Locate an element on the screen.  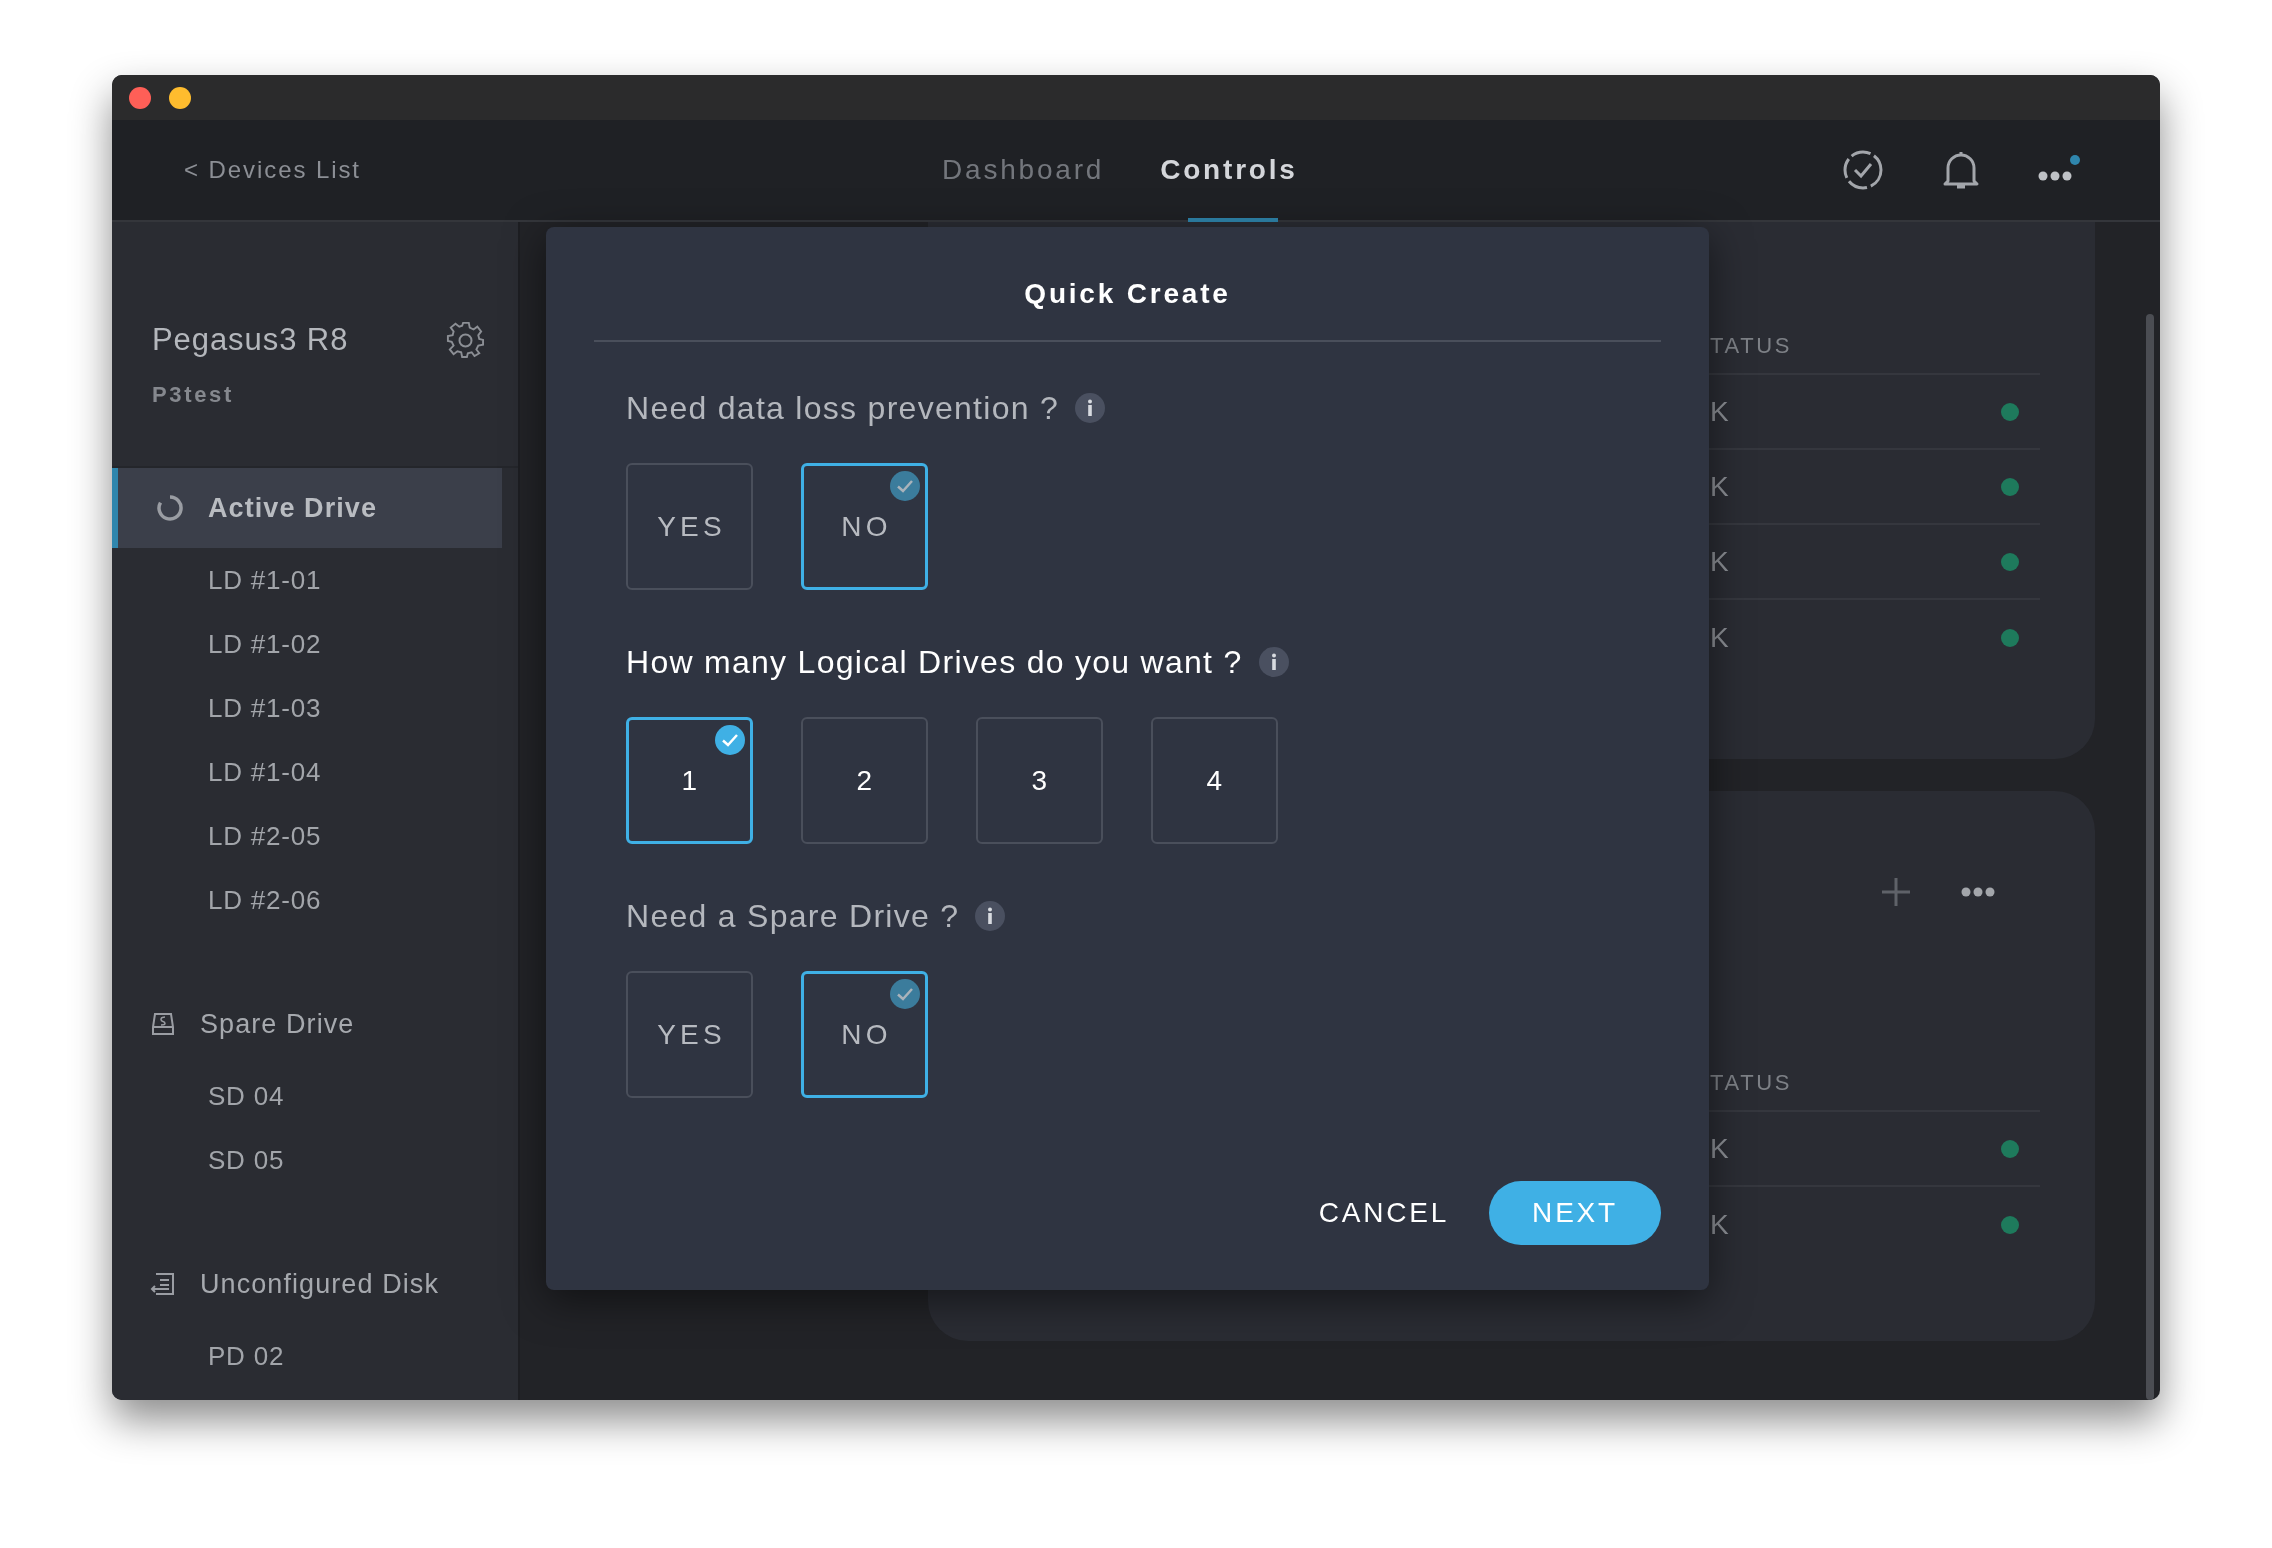
sidebar-item: PD 02 is located at coordinates (246, 1356).